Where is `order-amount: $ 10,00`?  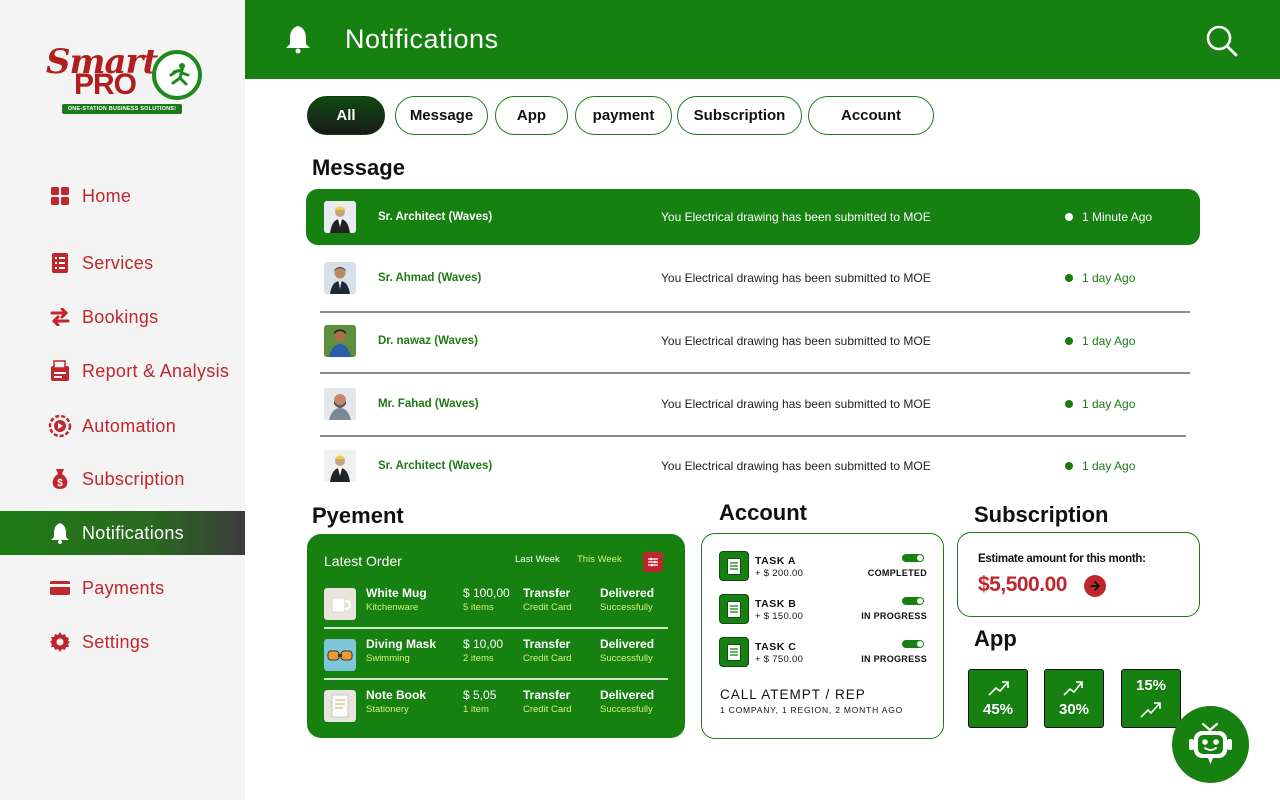 order-amount: $ 10,00 is located at coordinates (483, 644).